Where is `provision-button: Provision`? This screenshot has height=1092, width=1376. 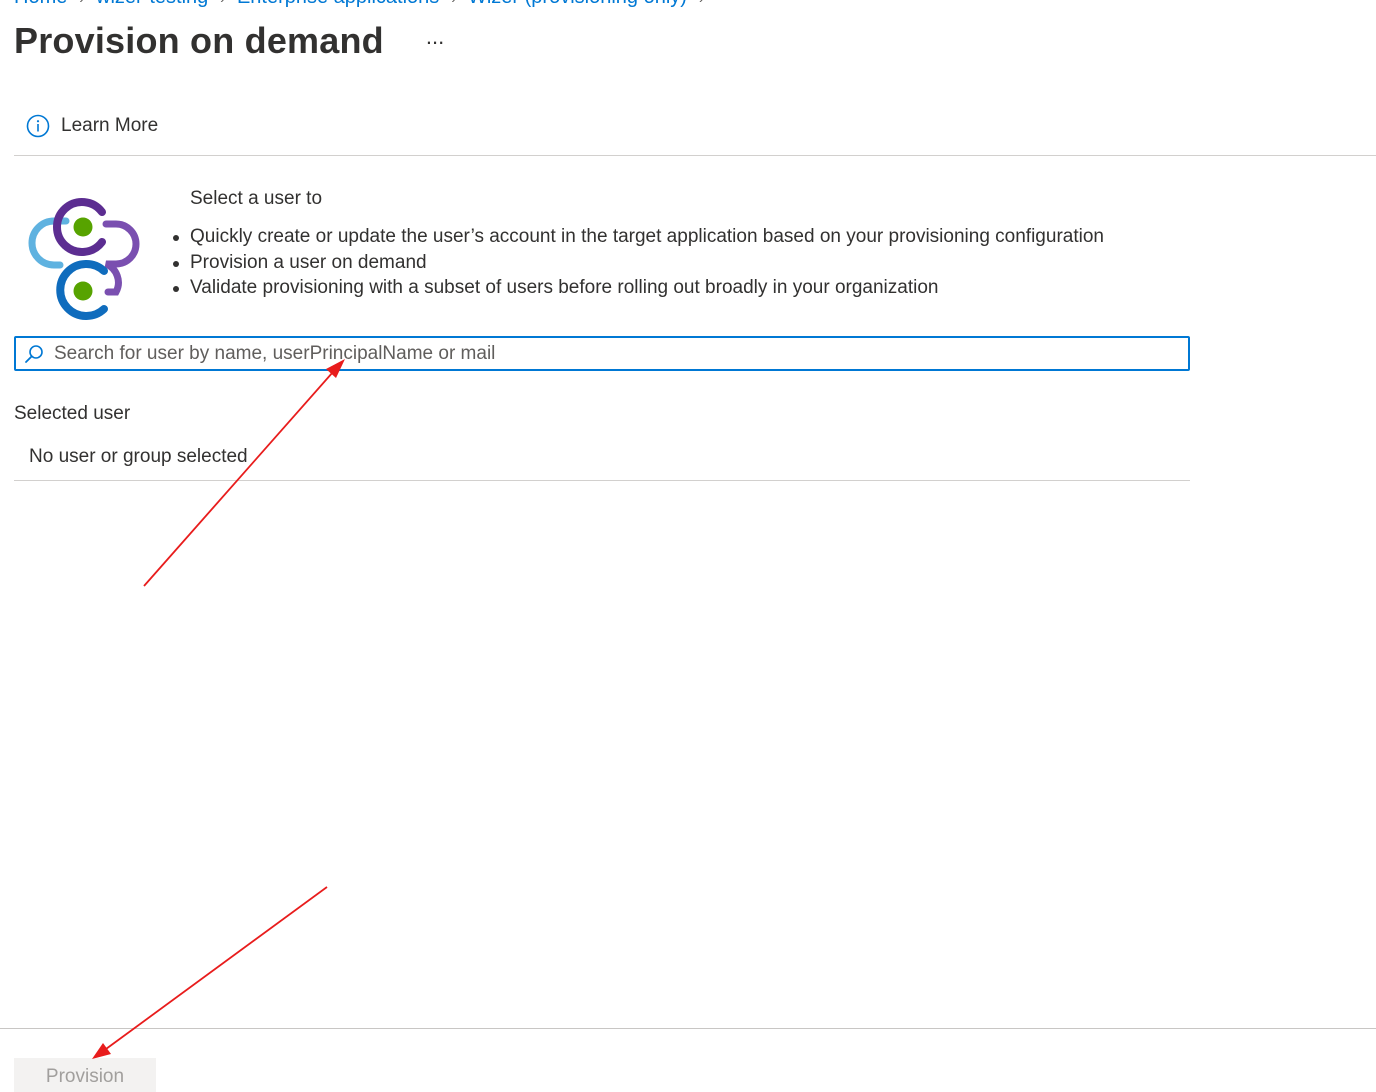 provision-button: Provision is located at coordinates (85, 1075).